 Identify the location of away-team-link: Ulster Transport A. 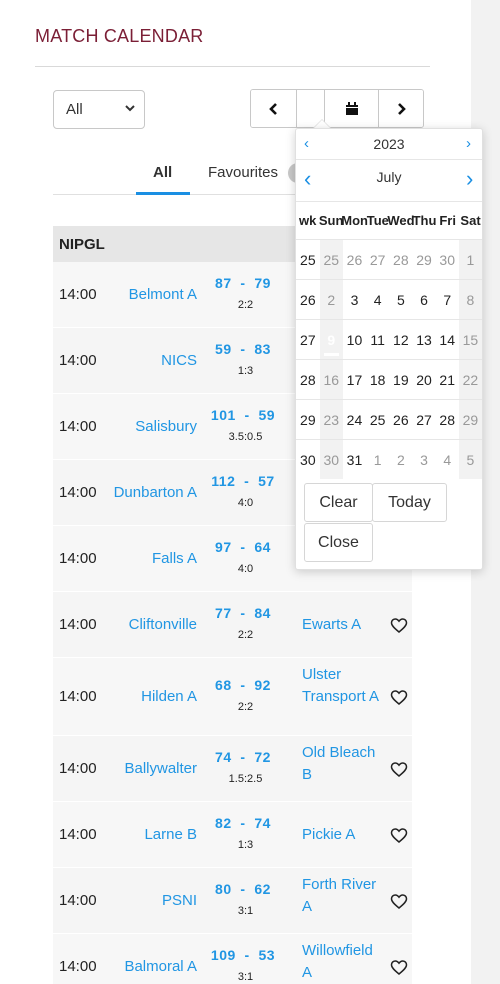
(344, 686).